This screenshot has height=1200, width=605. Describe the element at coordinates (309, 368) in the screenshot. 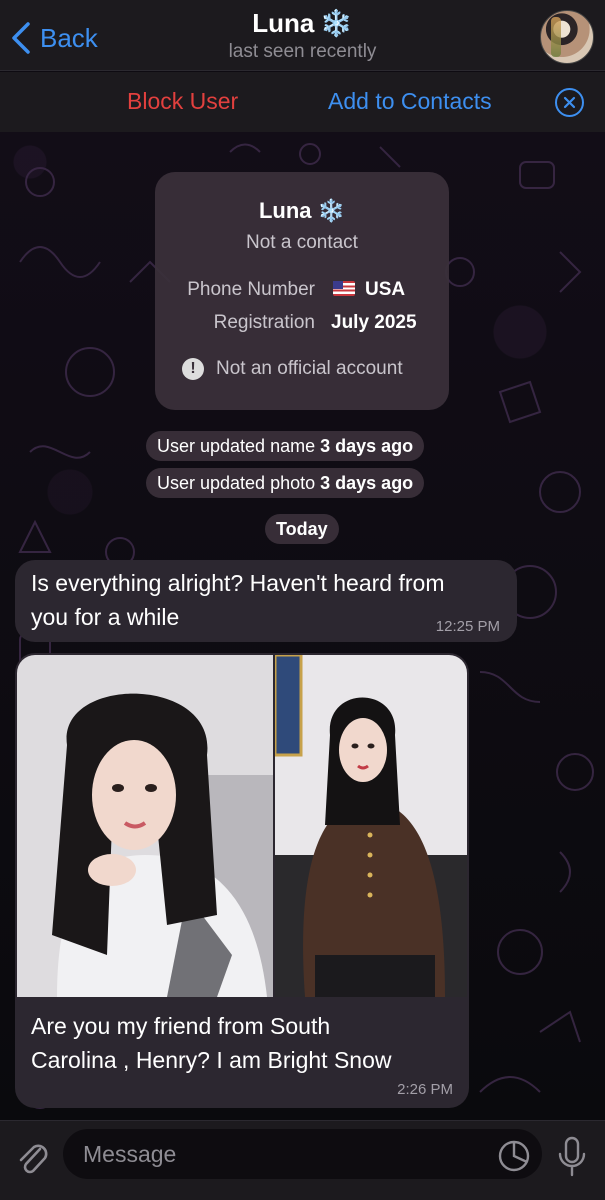

I see `warning-text: Not an official account` at that location.